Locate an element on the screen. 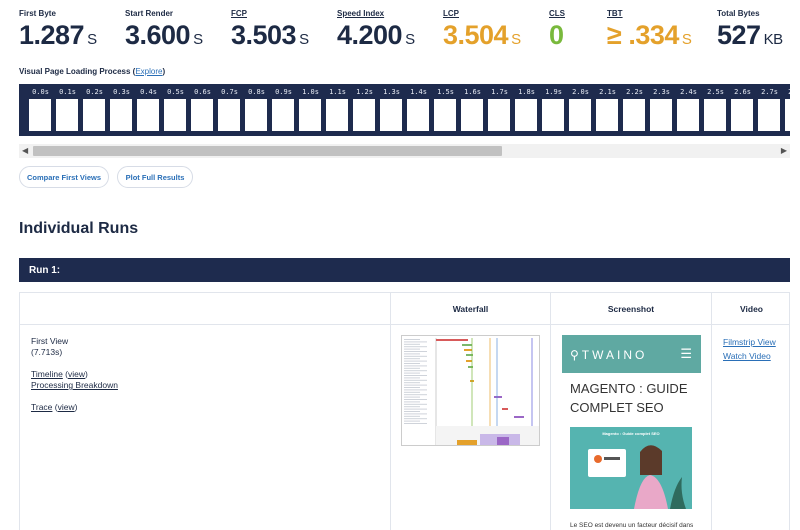 The image size is (800, 530). filmstrip-frame: 1.9s is located at coordinates (553, 110).